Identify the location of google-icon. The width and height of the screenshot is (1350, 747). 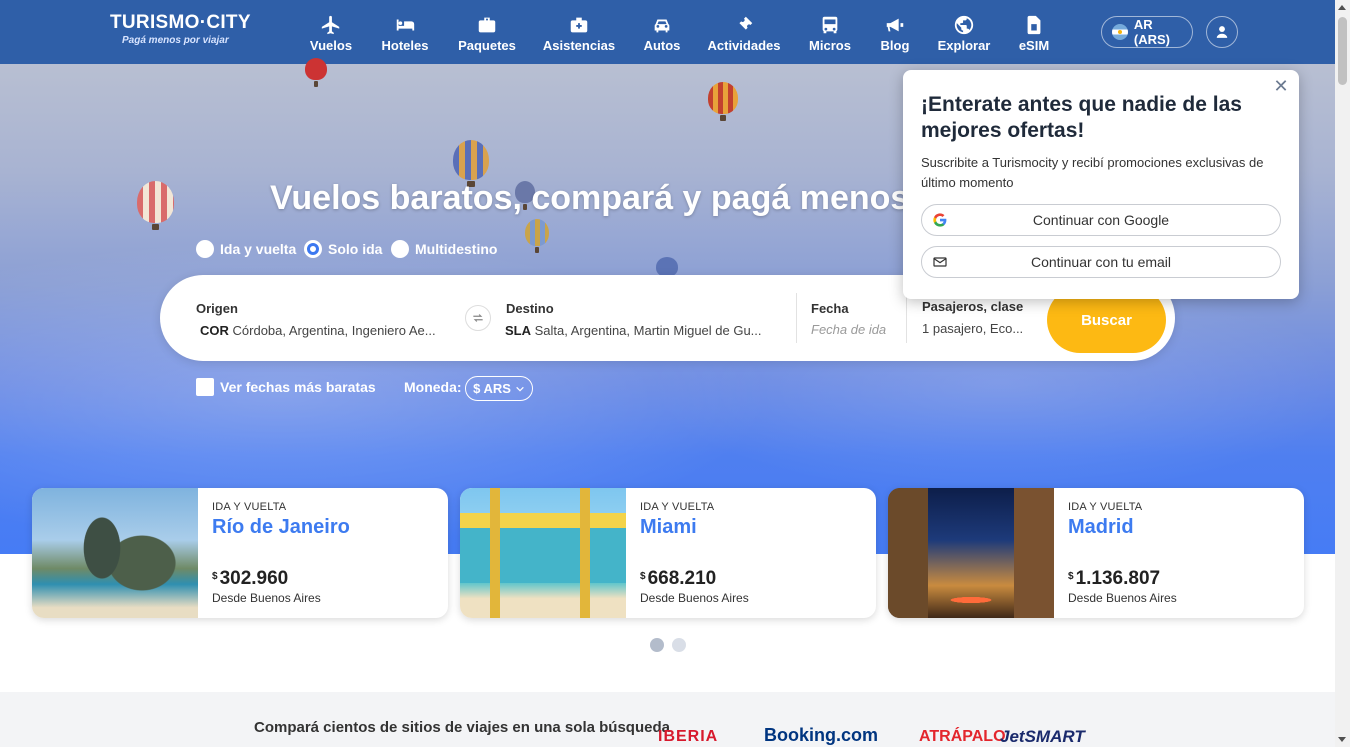
(940, 220).